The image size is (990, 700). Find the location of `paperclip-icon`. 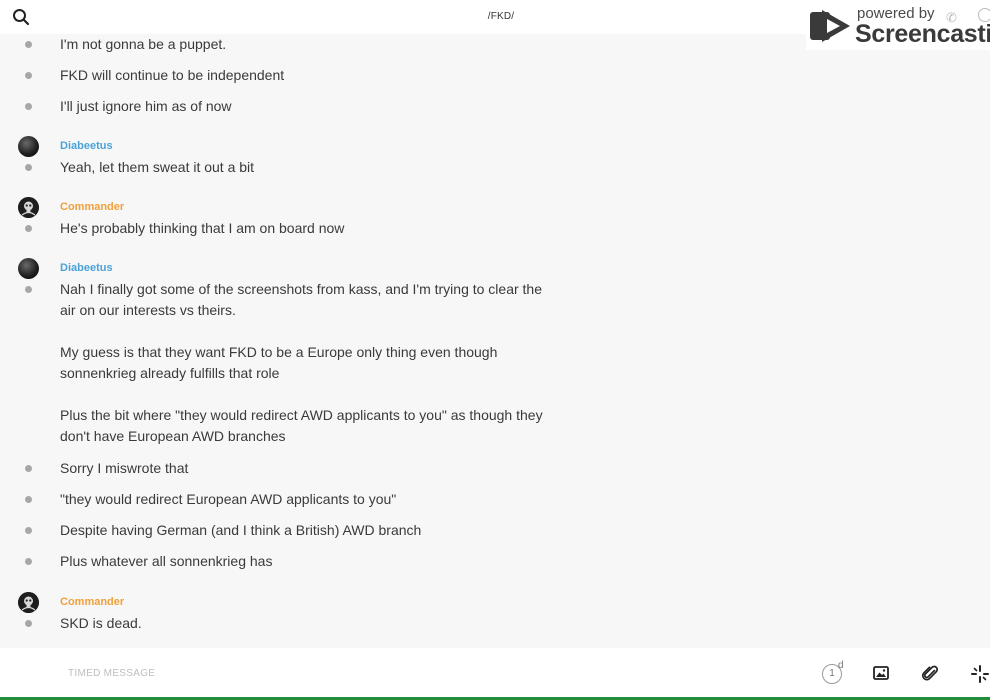

paperclip-icon is located at coordinates (931, 674).